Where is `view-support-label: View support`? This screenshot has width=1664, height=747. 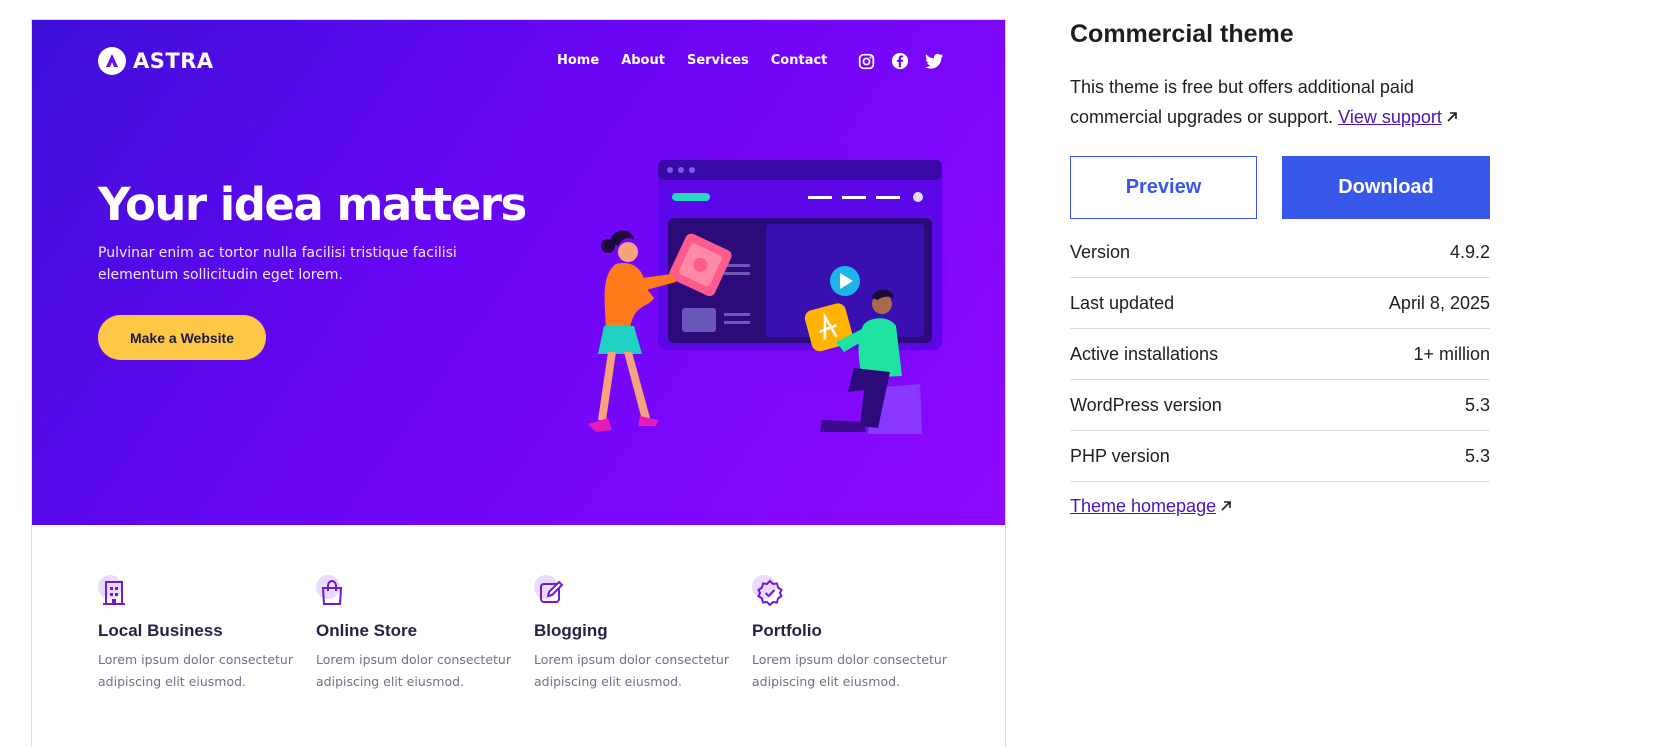 view-support-label: View support is located at coordinates (1390, 117).